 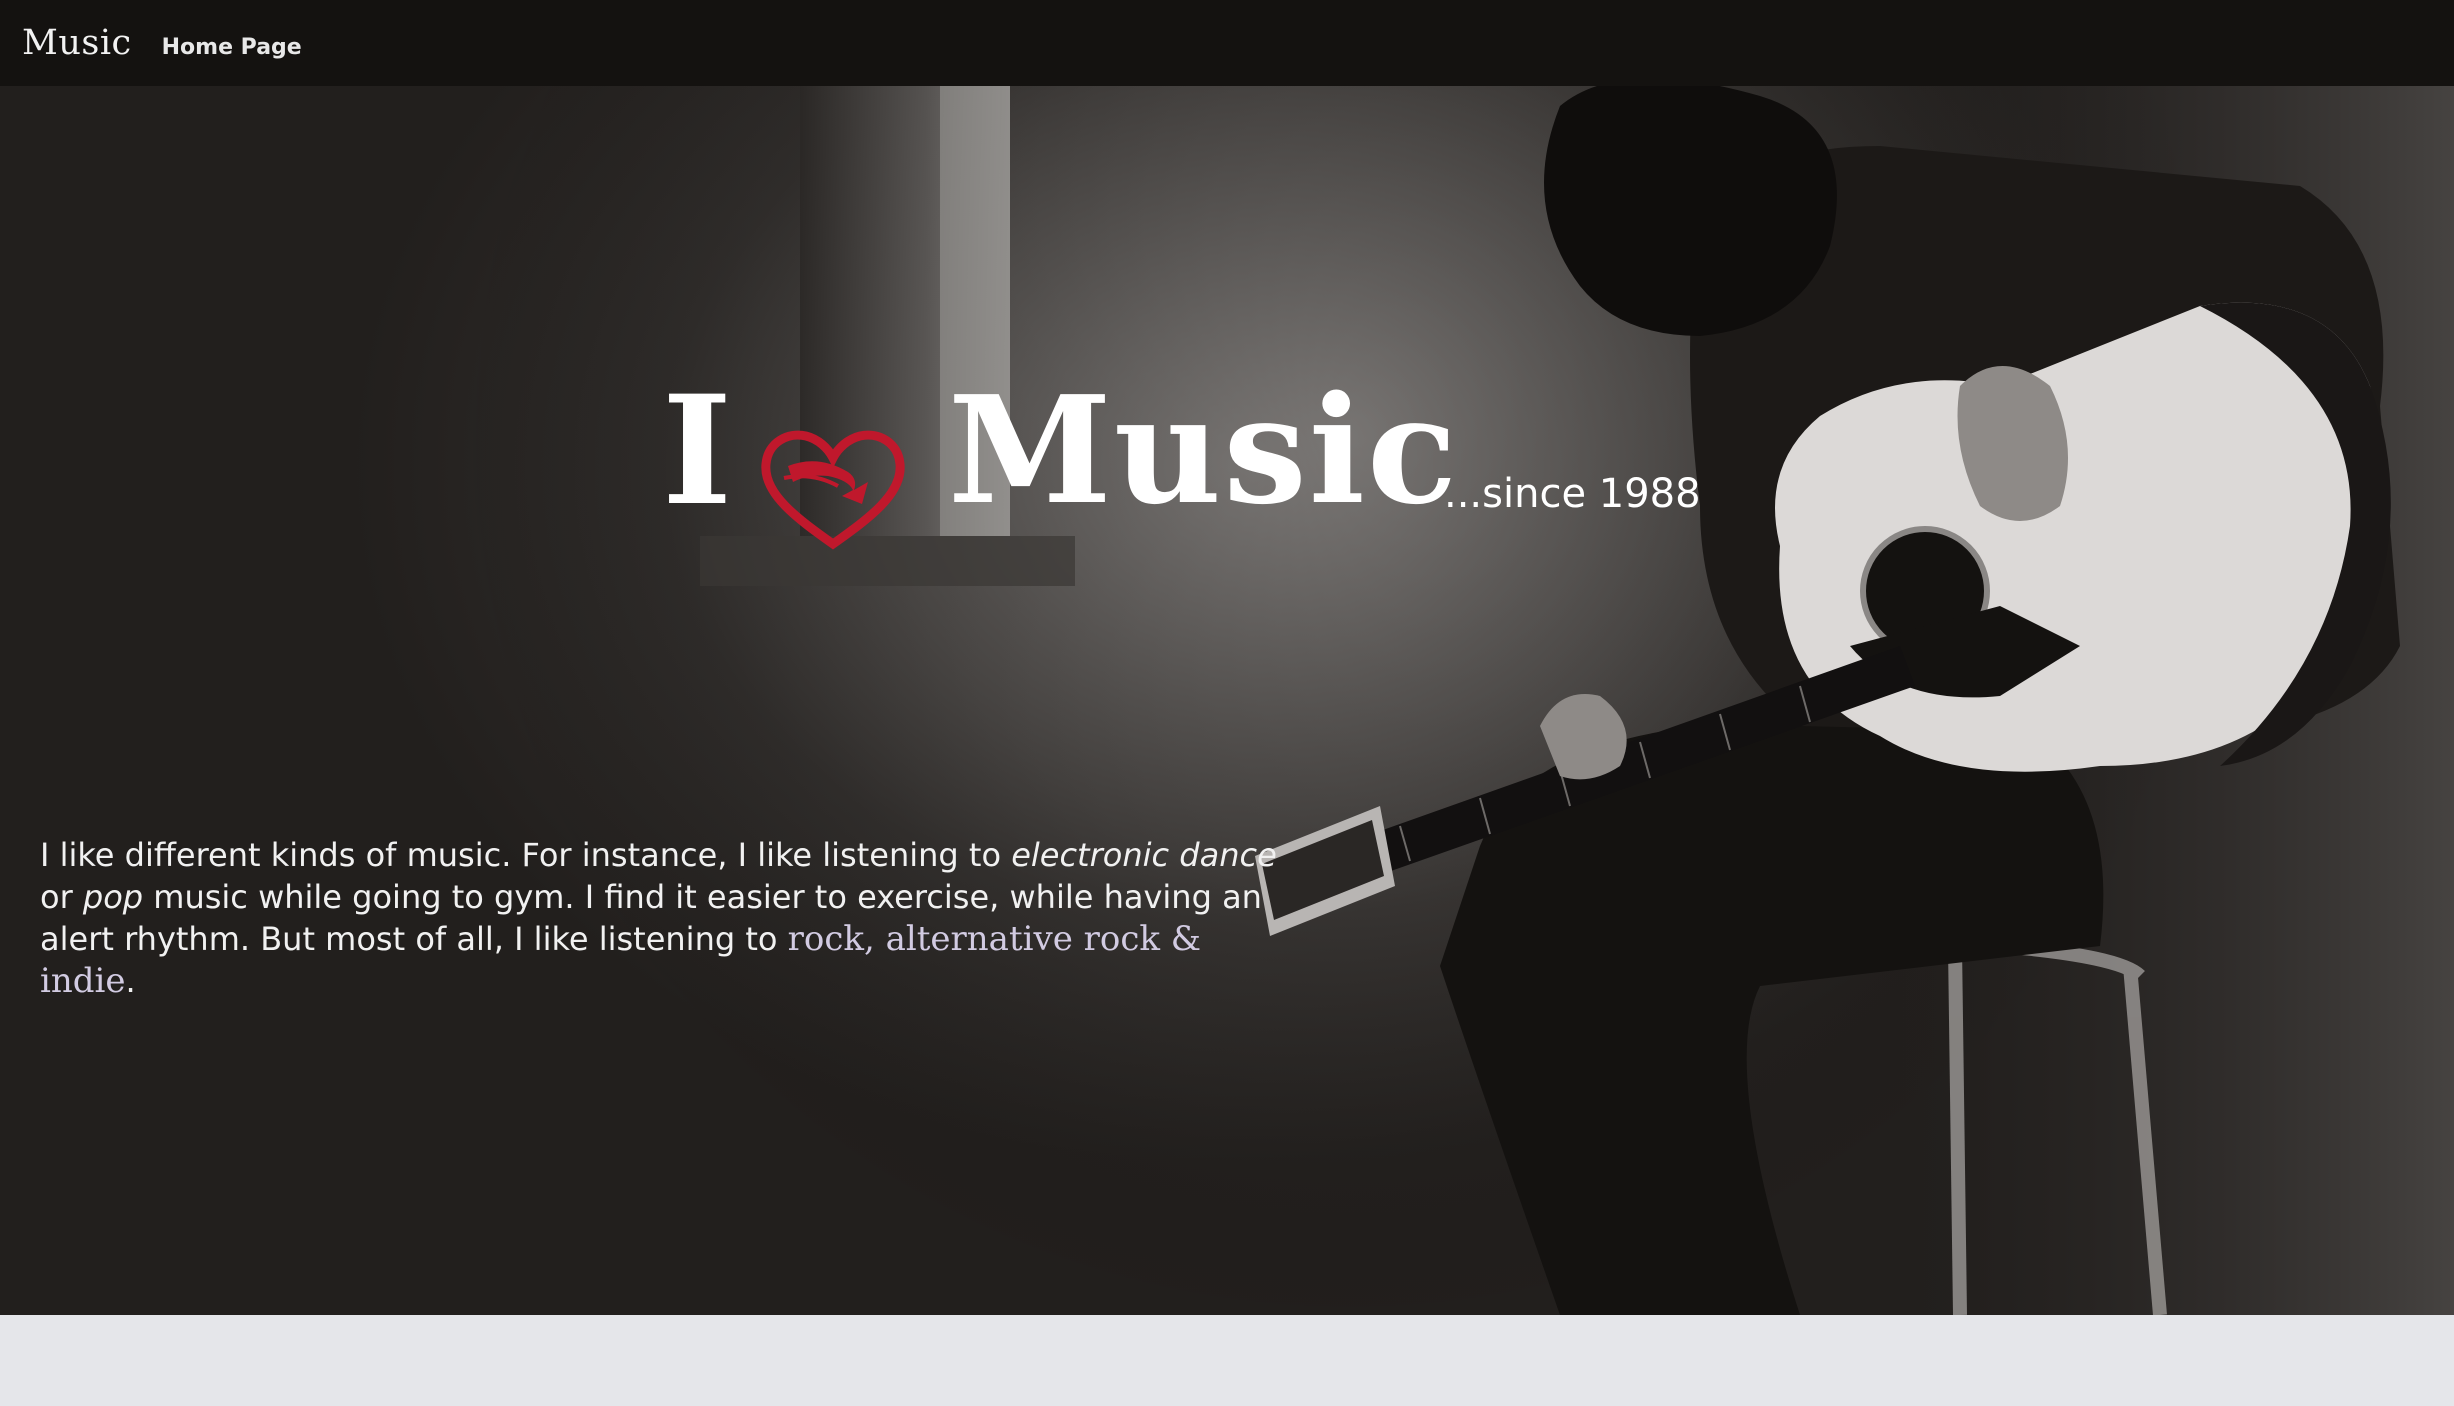 What do you see at coordinates (1572, 494) in the screenshot?
I see `headline-since-tagline: ...since 1988` at bounding box center [1572, 494].